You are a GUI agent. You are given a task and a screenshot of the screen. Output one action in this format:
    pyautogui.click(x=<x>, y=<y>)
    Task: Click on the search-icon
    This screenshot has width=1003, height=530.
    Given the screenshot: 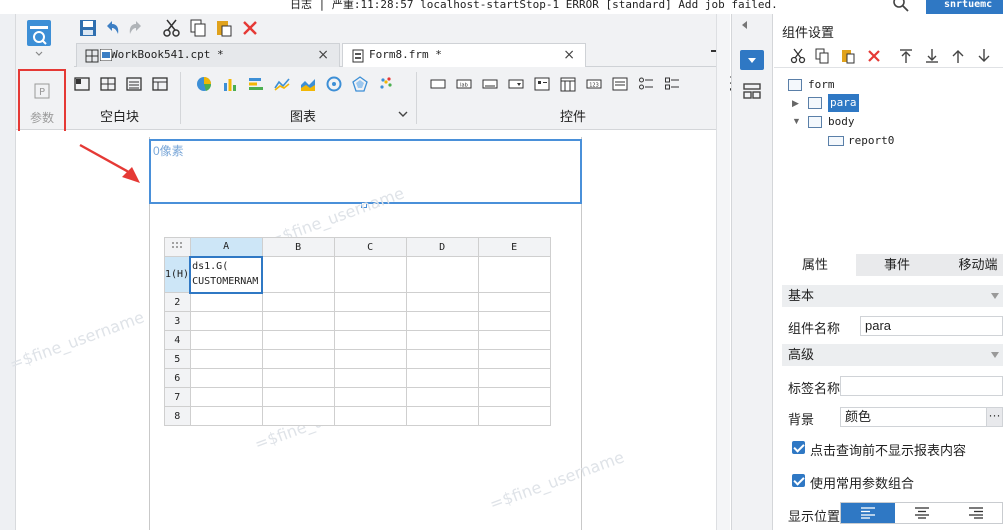 What is the action you would take?
    pyautogui.click(x=901, y=6)
    